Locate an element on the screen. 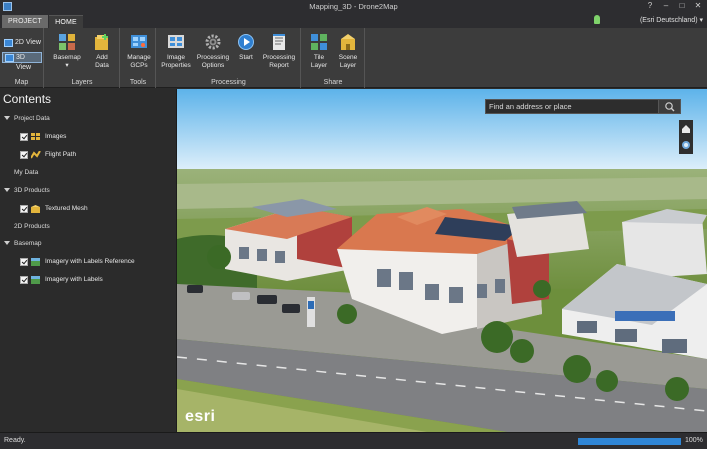 This screenshot has height=449, width=707. help-icon: ? is located at coordinates (650, 5).